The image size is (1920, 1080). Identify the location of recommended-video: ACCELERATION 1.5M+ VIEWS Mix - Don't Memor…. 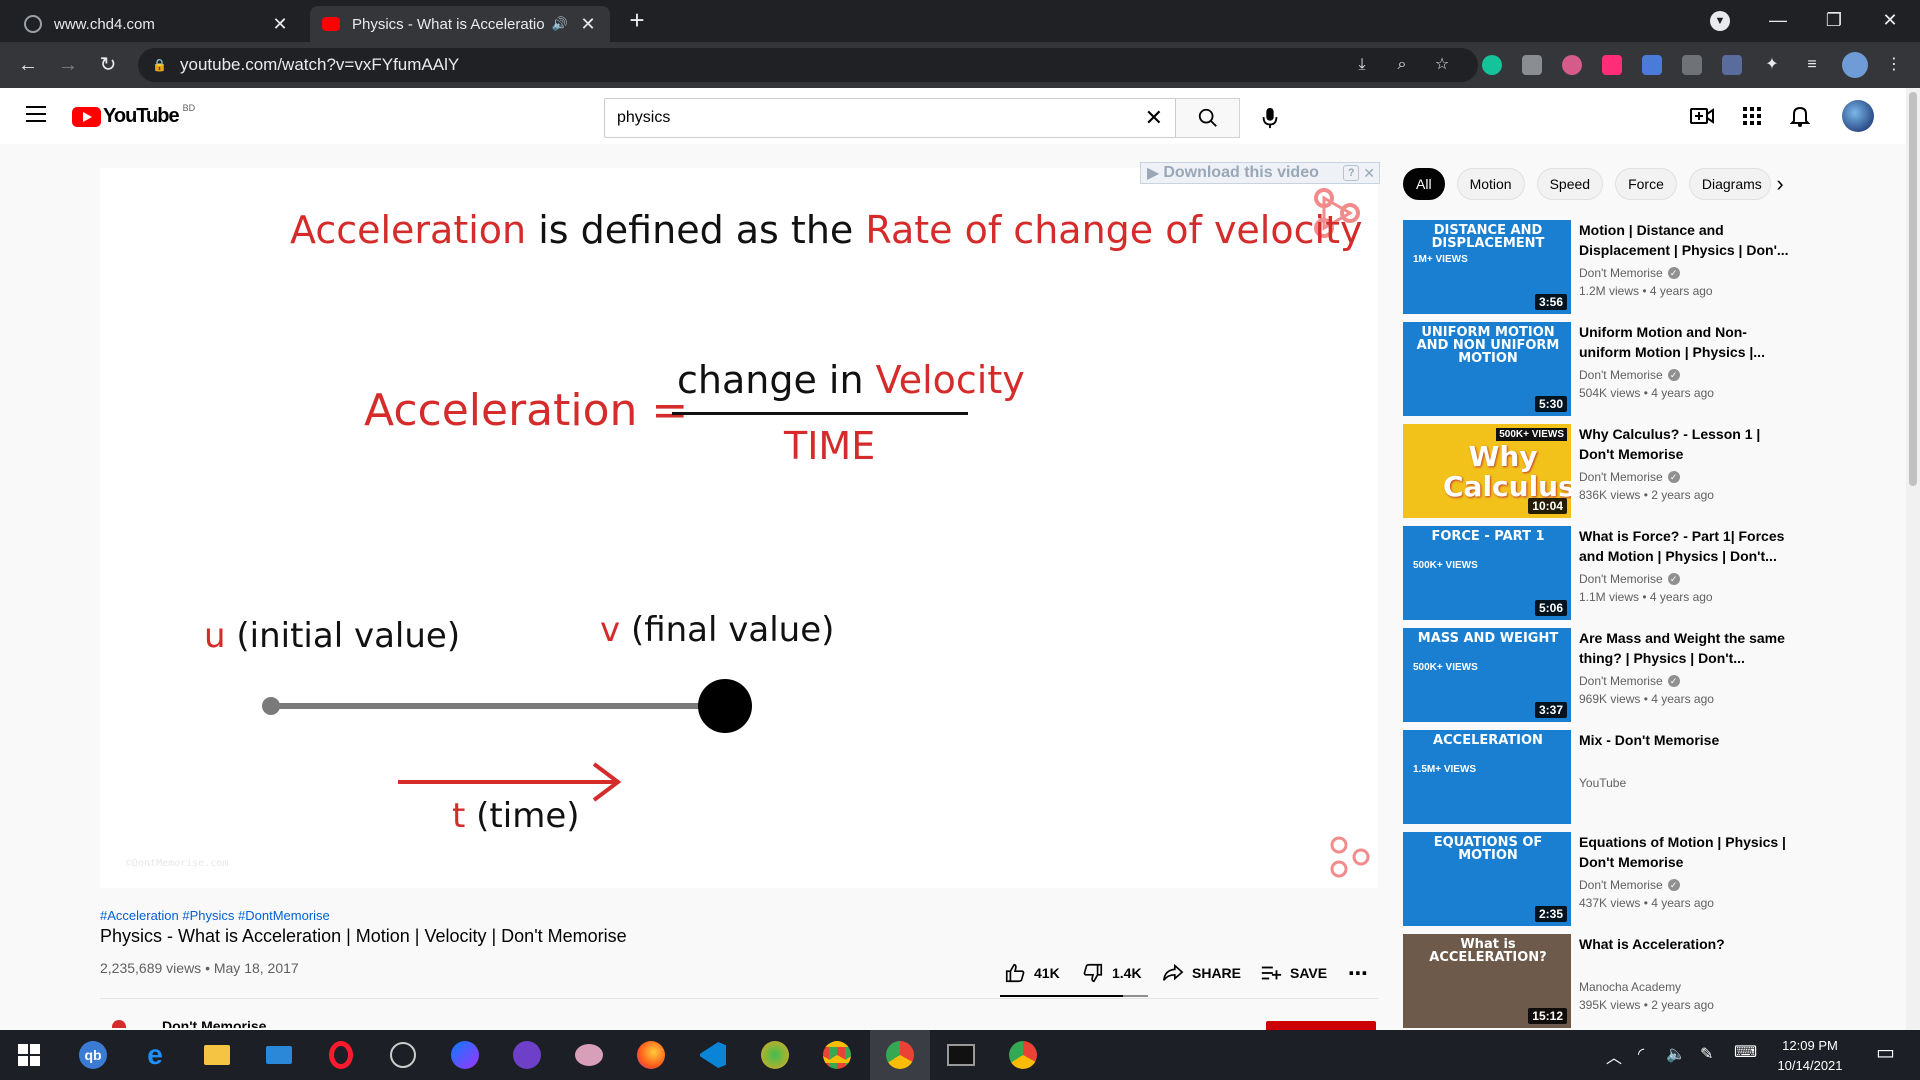
(1598, 777).